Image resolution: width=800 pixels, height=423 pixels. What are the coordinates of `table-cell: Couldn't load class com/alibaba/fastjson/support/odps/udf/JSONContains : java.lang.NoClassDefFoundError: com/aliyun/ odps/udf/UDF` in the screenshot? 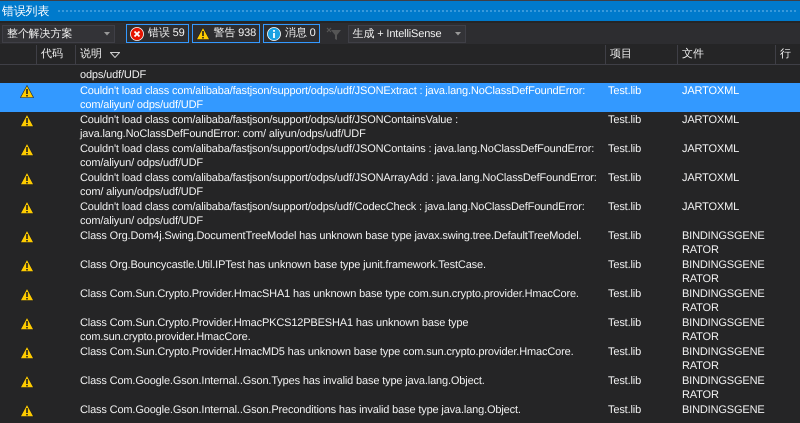 It's located at (337, 156).